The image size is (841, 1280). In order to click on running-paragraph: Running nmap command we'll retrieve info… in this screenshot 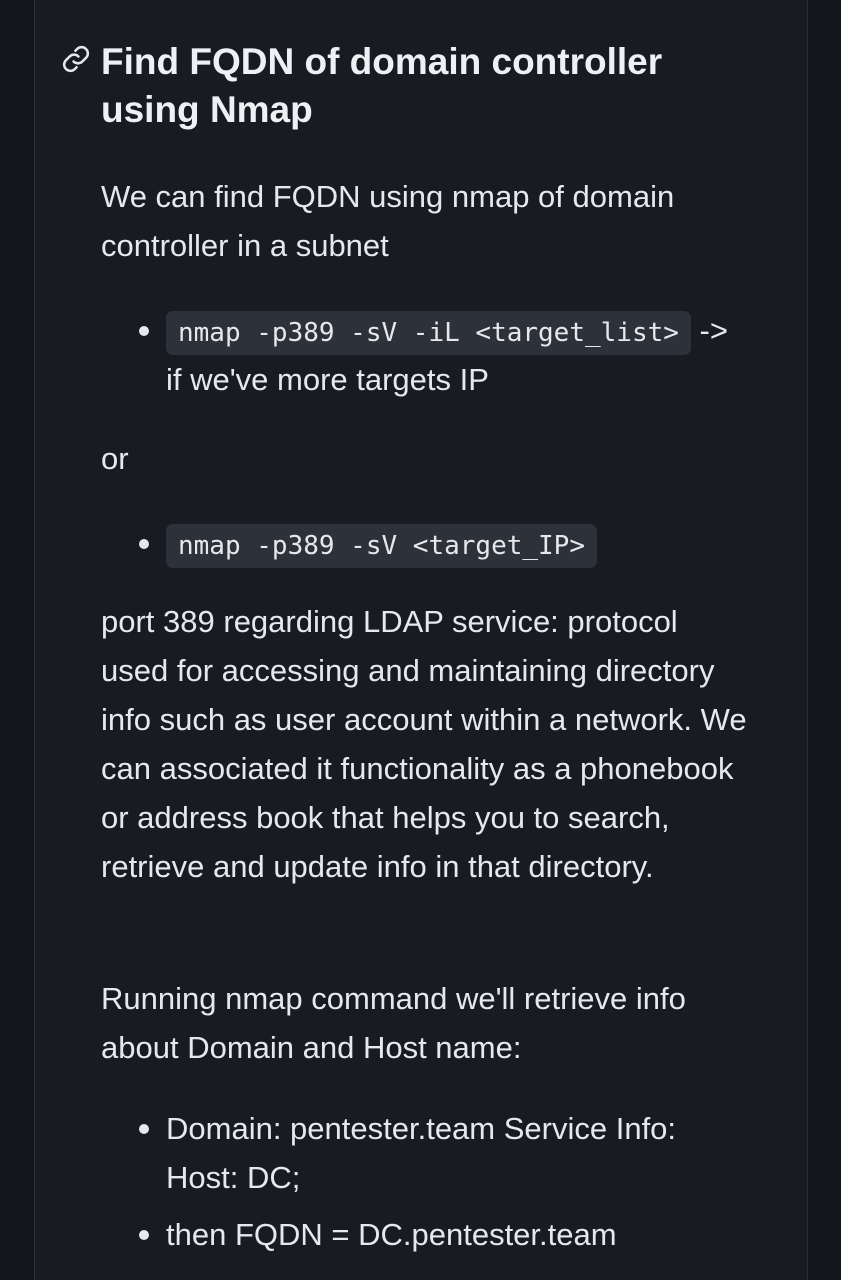, I will do `click(393, 1023)`.